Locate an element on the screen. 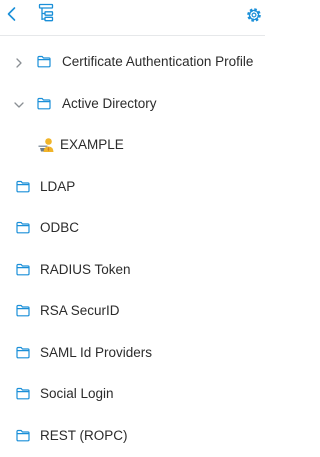 This screenshot has height=457, width=320. tree-item-ldap: LDAP is located at coordinates (132, 188).